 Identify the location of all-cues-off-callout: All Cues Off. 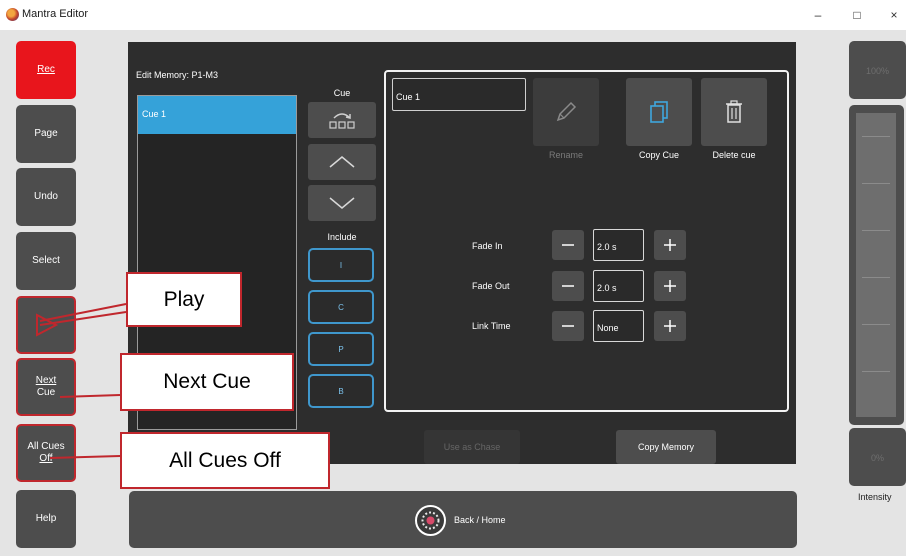
(225, 460).